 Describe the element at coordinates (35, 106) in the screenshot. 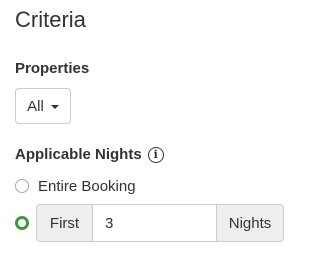

I see `properties-selected-value: All` at that location.